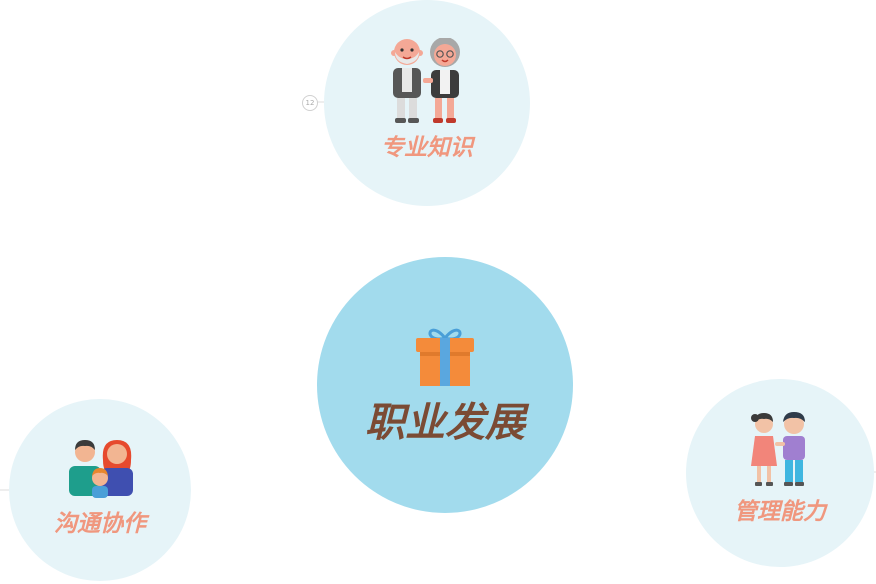 The image size is (876, 584). What do you see at coordinates (101, 469) in the screenshot?
I see `family-icon` at bounding box center [101, 469].